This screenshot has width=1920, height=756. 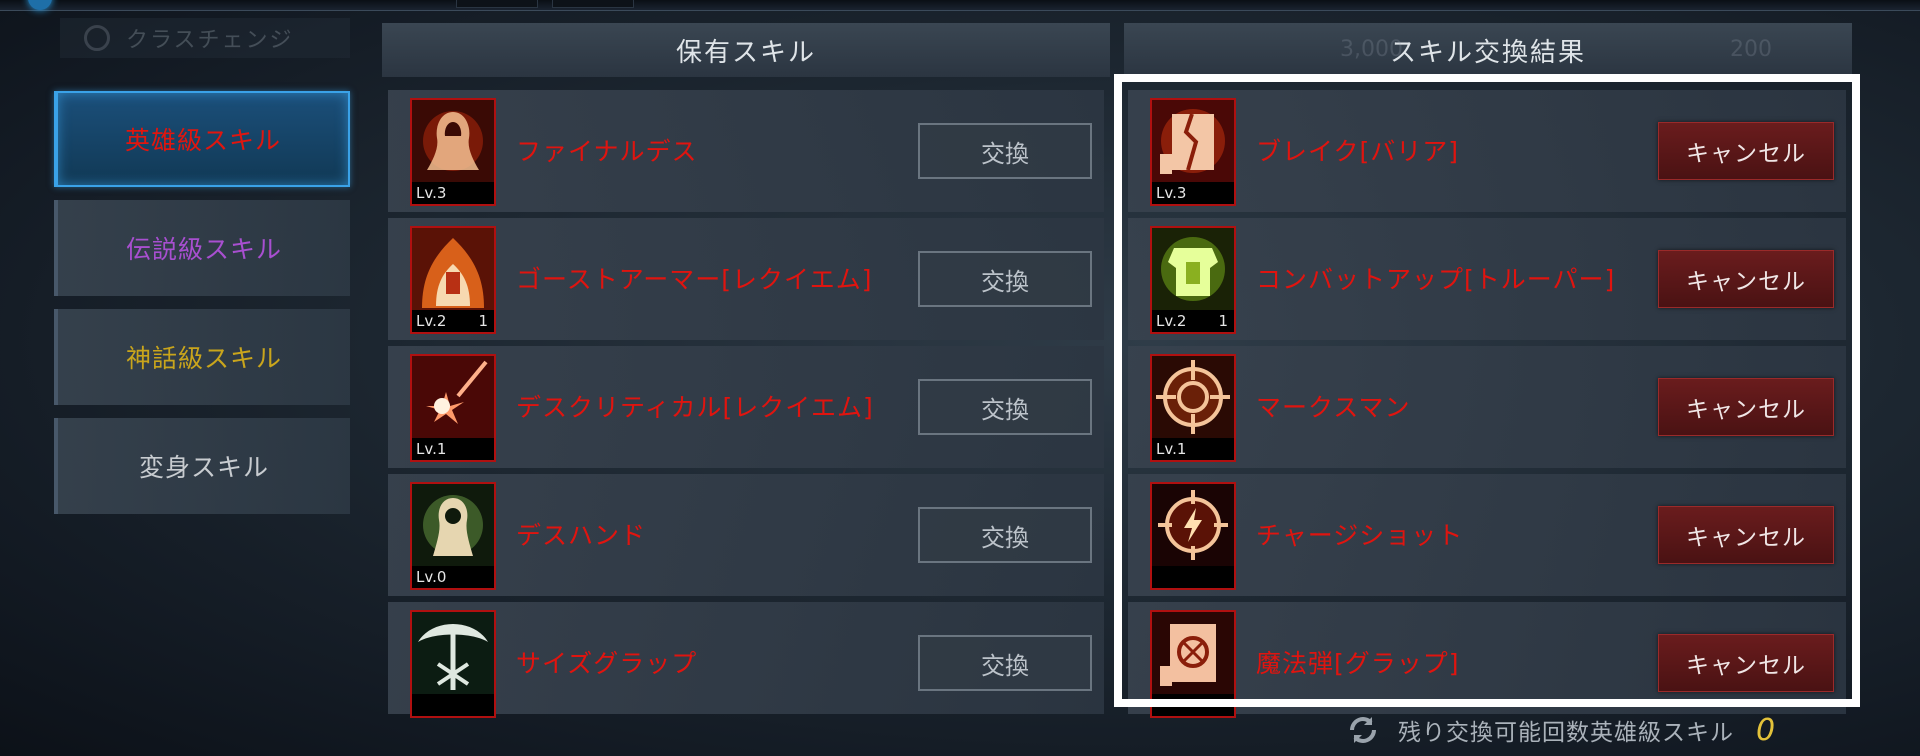 I want to click on owned-skills-header: 保有スキル, so click(x=746, y=50).